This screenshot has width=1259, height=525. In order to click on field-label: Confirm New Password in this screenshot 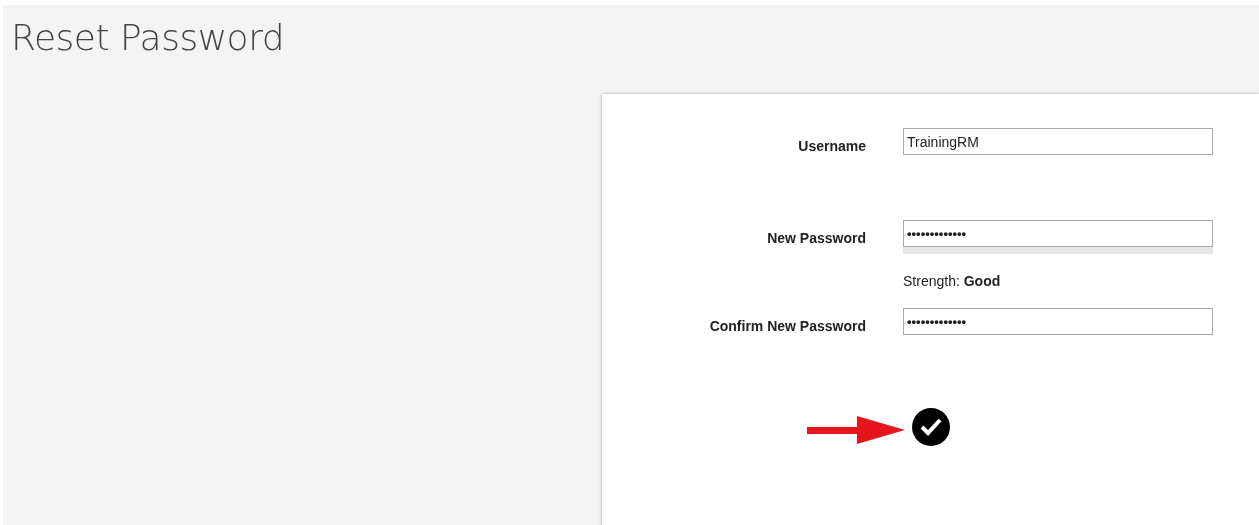, I will do `click(787, 326)`.